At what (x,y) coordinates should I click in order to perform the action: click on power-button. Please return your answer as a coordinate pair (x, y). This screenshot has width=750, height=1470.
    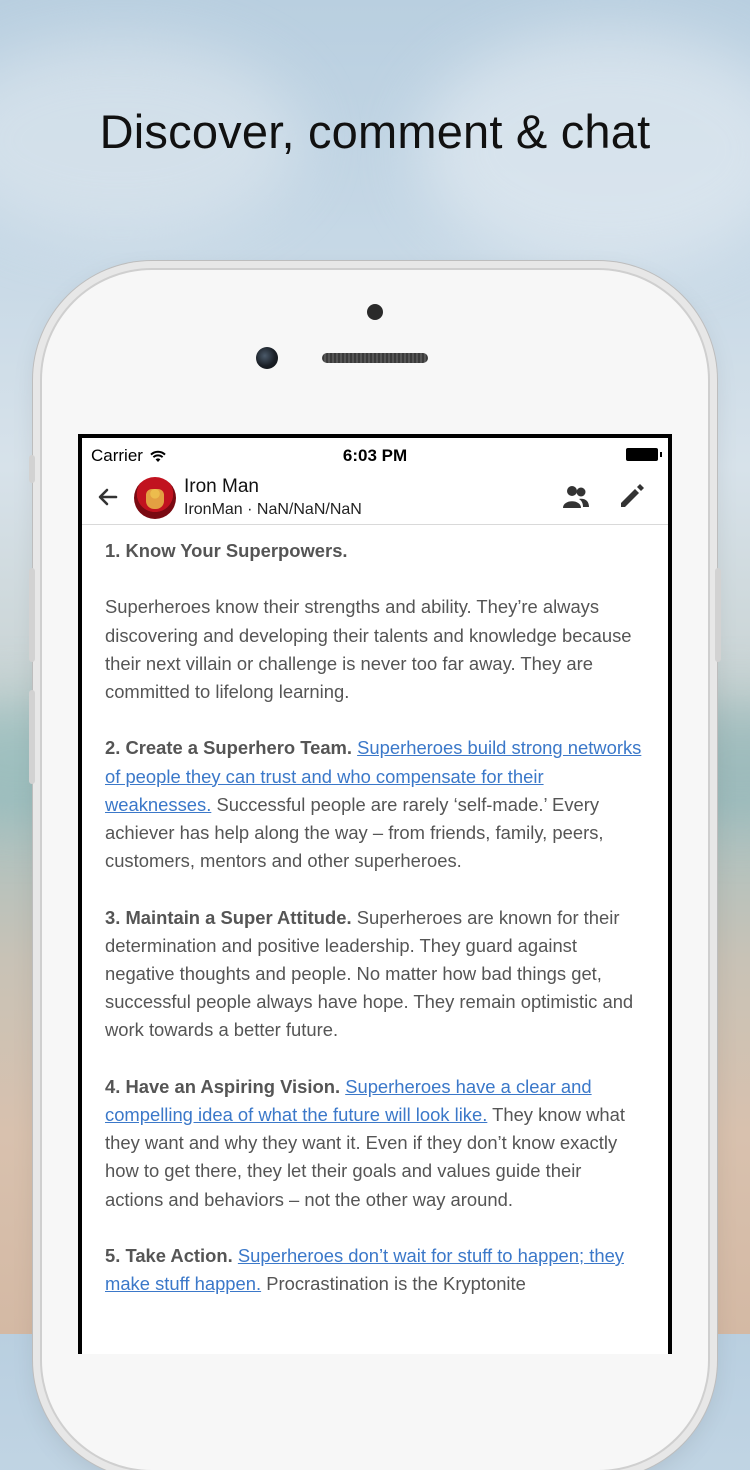
    Looking at the image, I should click on (718, 615).